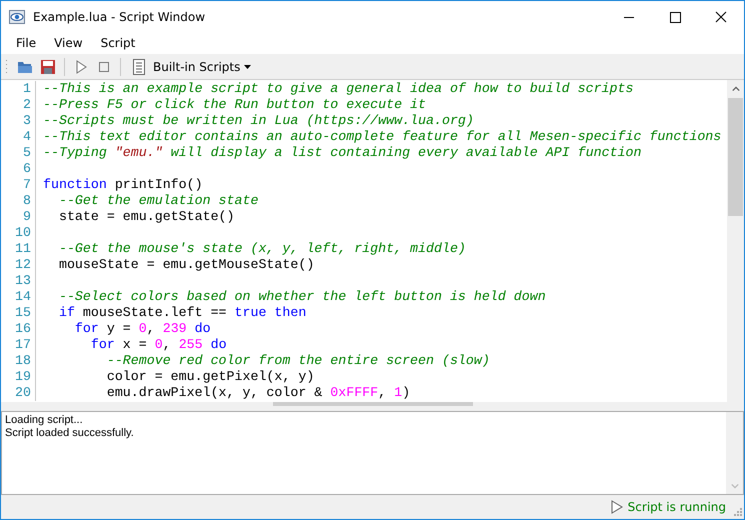  I want to click on code-comment: will display a list containing every available API function, so click(406, 152).